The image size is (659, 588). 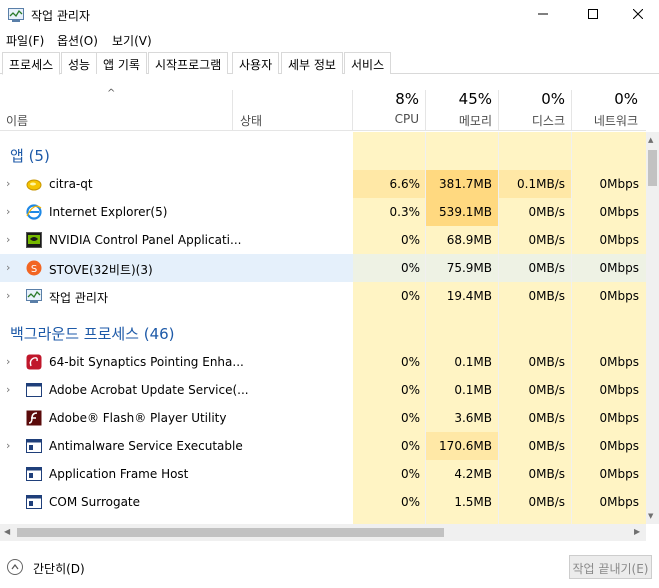 I want to click on column-name: 이름, so click(x=17, y=120).